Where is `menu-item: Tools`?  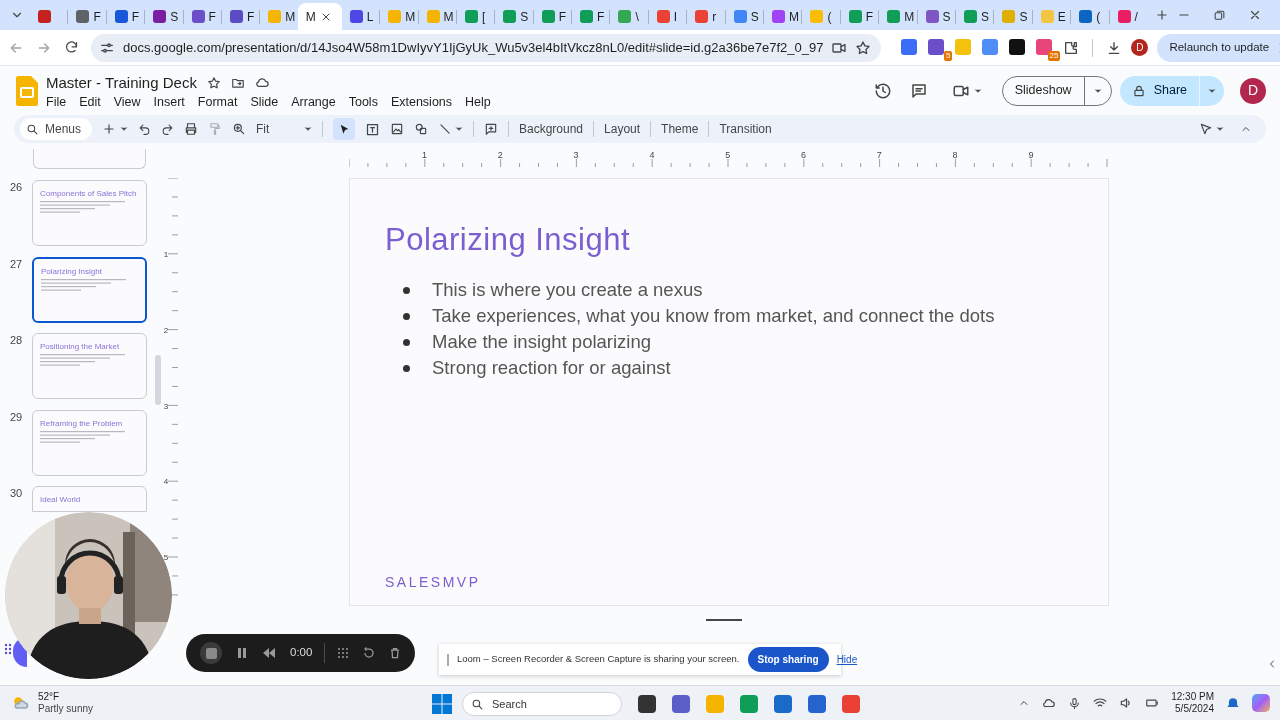
menu-item: Tools is located at coordinates (363, 101).